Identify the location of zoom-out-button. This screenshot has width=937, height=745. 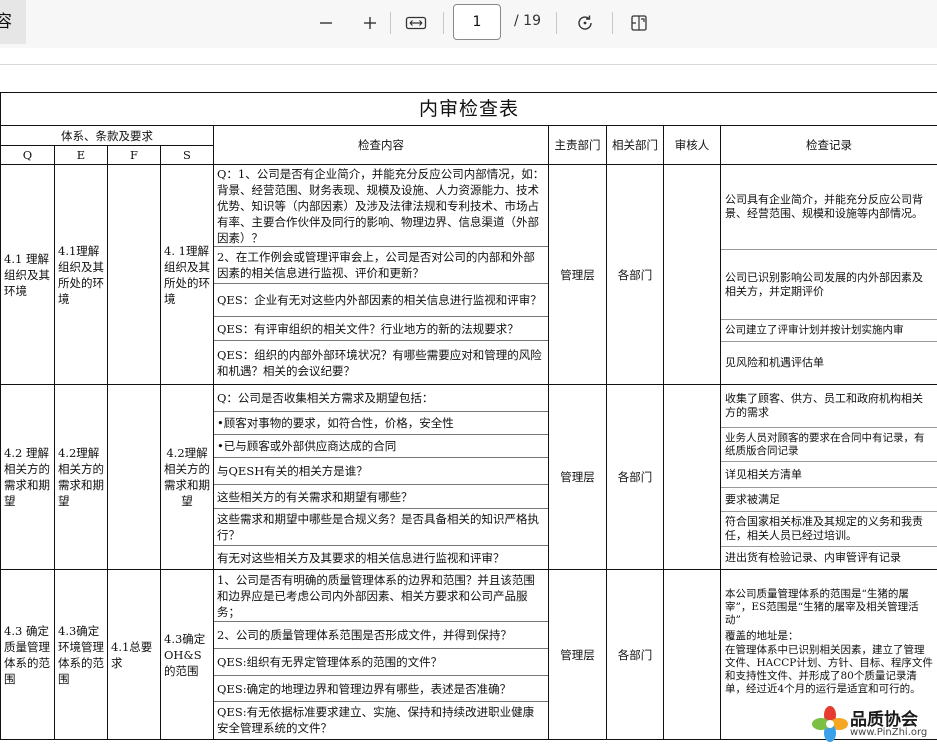
(326, 23).